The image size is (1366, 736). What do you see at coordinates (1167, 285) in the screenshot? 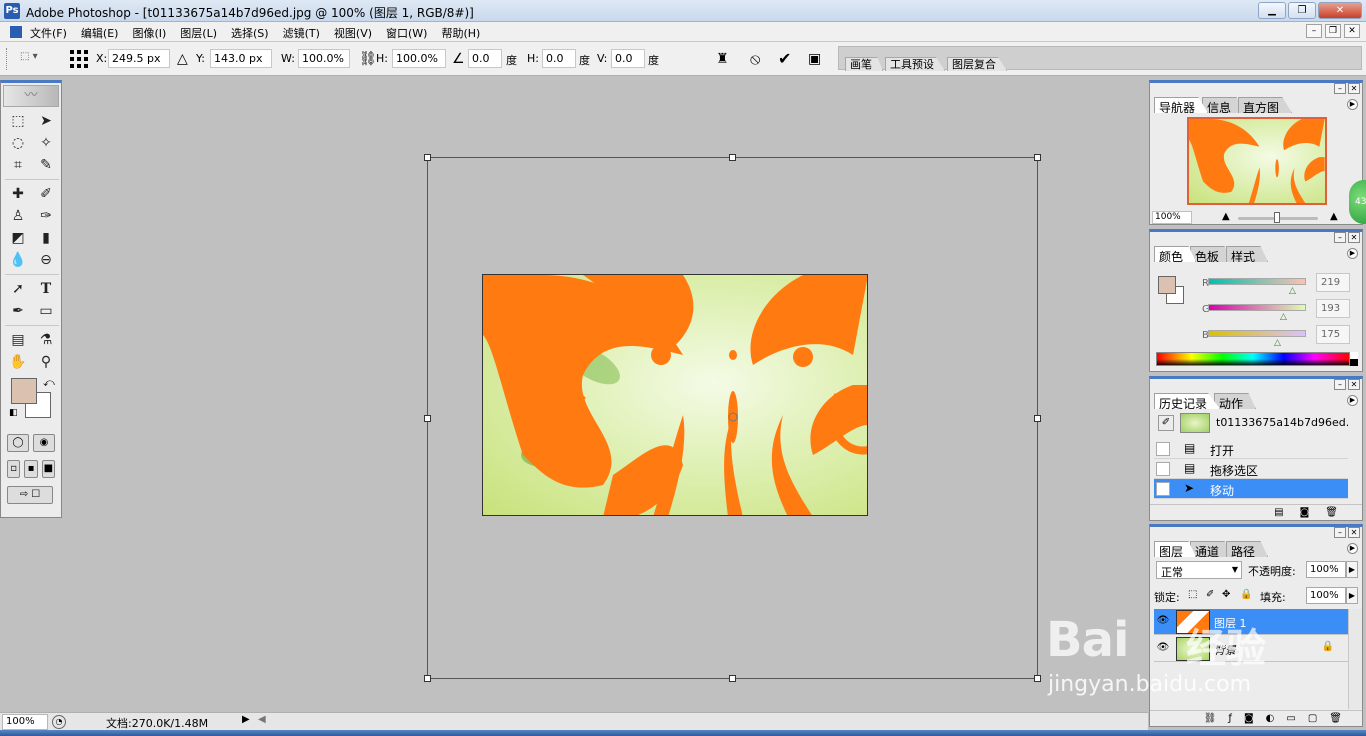
I see `color-panel-foreground-swatch` at bounding box center [1167, 285].